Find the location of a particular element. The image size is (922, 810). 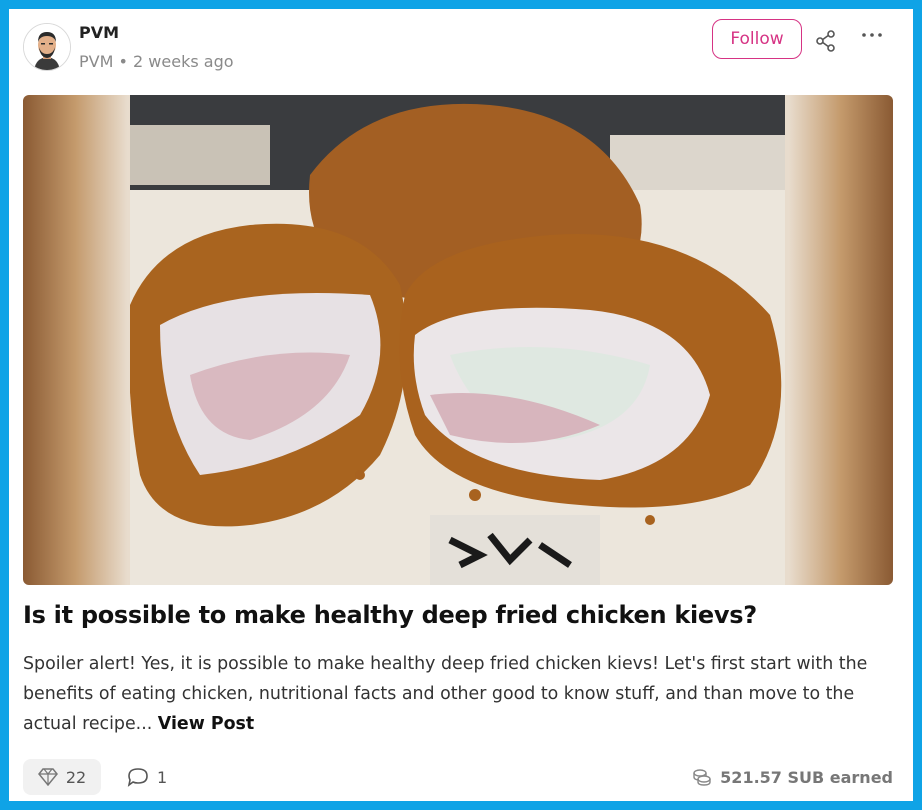

coins-icon is located at coordinates (702, 777).